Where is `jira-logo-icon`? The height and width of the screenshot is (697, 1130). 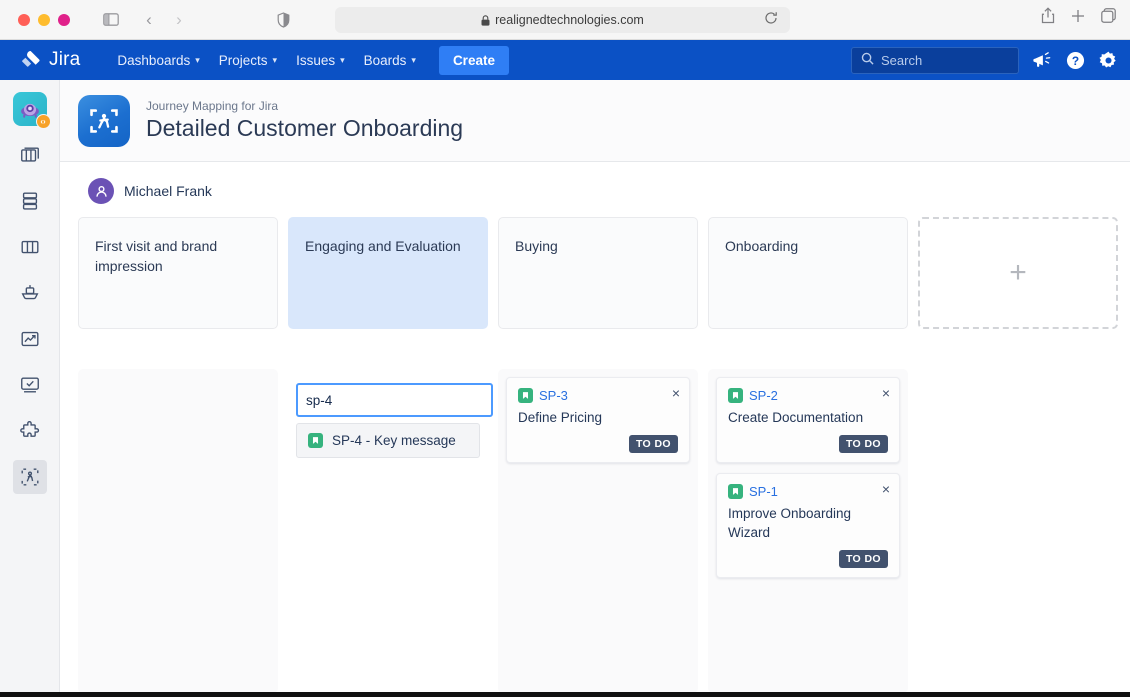 jira-logo-icon is located at coordinates (31, 59).